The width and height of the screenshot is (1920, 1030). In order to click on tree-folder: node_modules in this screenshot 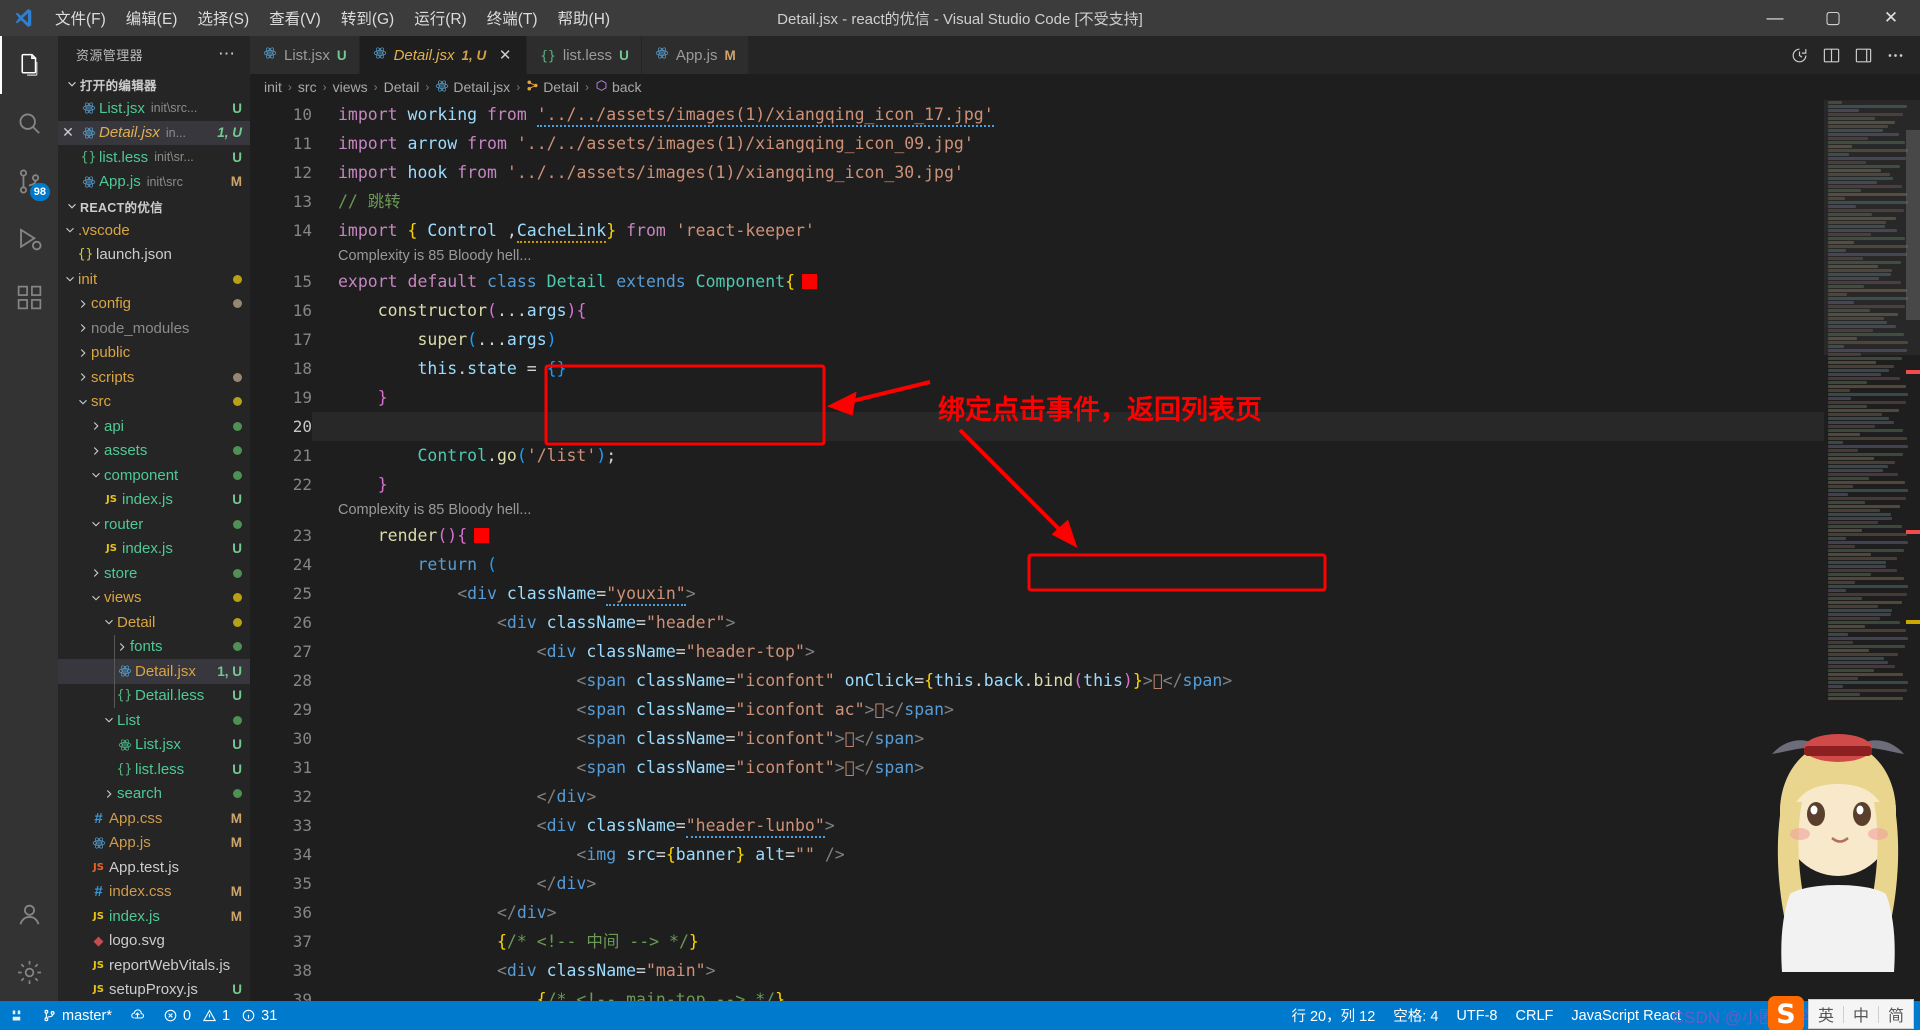, I will do `click(154, 328)`.